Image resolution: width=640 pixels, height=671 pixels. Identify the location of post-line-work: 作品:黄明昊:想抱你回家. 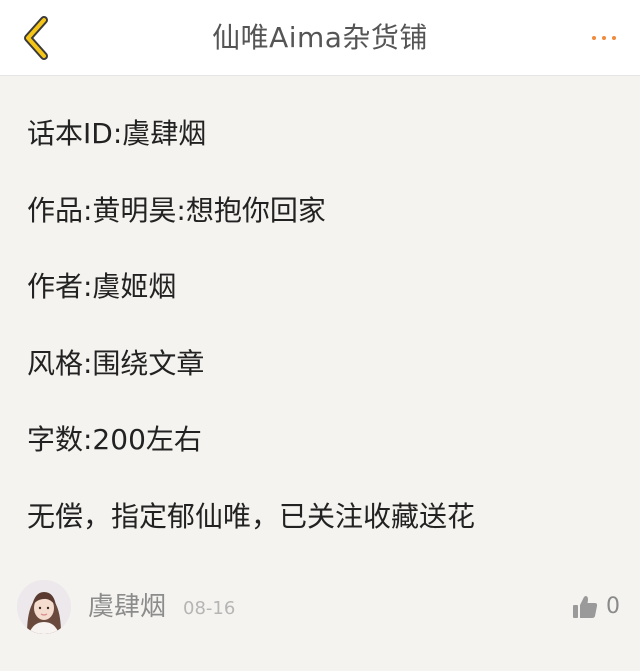
(176, 210).